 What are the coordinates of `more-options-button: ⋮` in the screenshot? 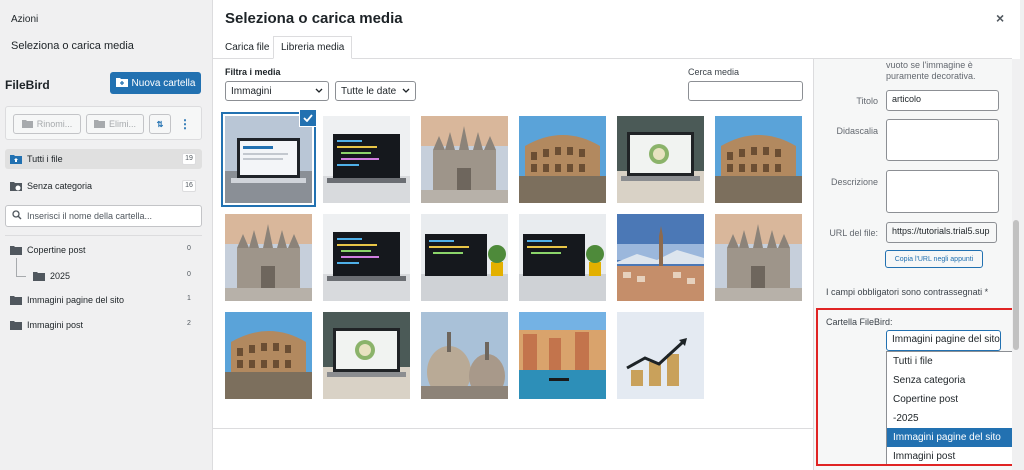 It's located at (185, 124).